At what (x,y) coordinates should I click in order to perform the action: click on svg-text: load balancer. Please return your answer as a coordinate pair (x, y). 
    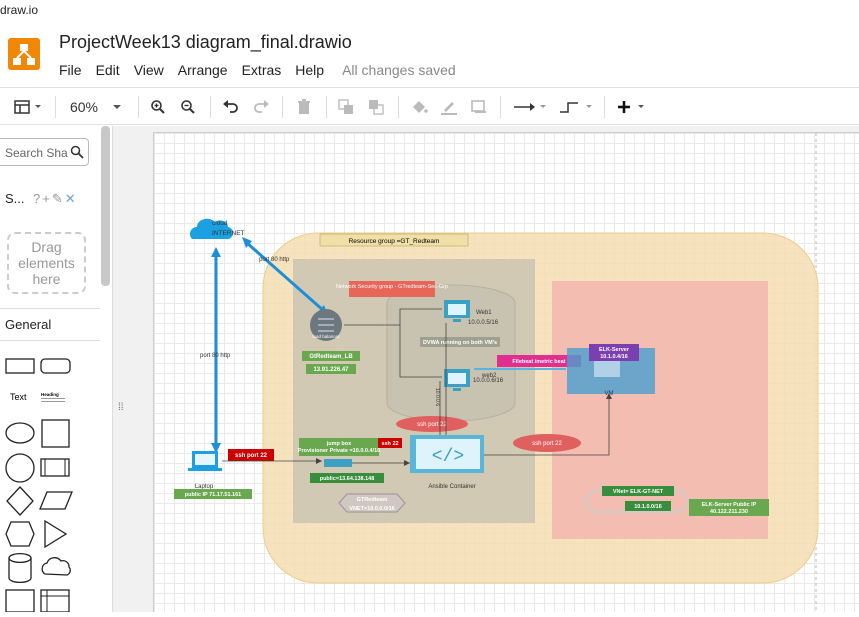
    Looking at the image, I should click on (326, 336).